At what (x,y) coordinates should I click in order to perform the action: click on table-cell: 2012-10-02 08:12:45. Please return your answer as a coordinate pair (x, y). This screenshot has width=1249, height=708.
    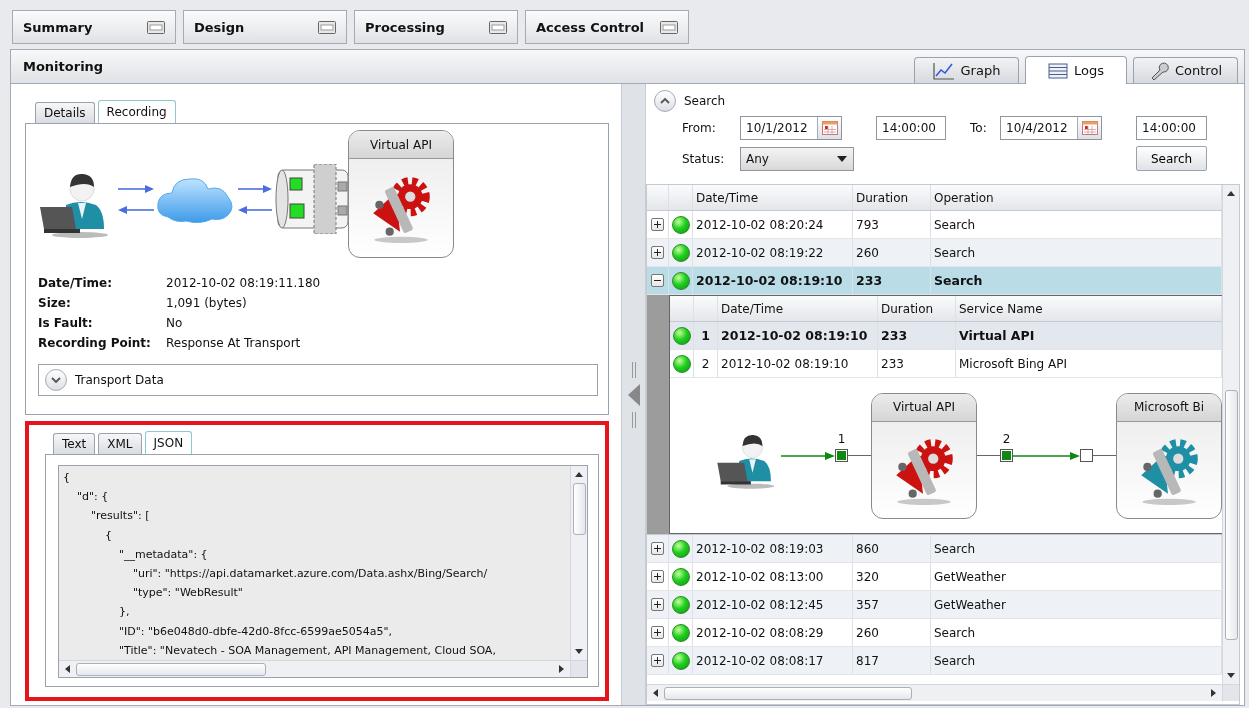
    Looking at the image, I should click on (773, 604).